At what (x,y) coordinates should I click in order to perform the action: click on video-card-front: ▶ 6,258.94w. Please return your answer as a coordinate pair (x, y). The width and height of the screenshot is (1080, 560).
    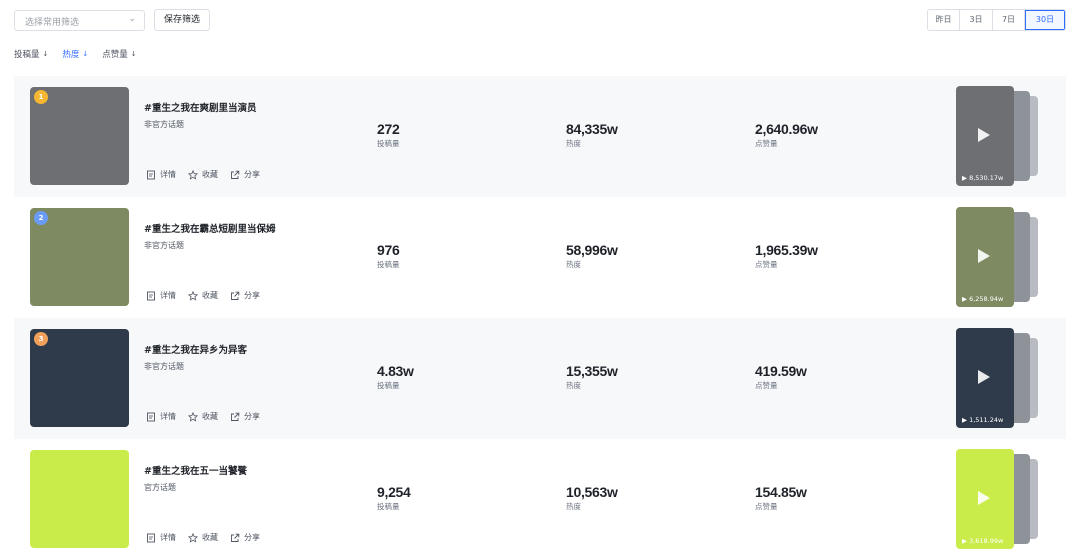
    Looking at the image, I should click on (985, 257).